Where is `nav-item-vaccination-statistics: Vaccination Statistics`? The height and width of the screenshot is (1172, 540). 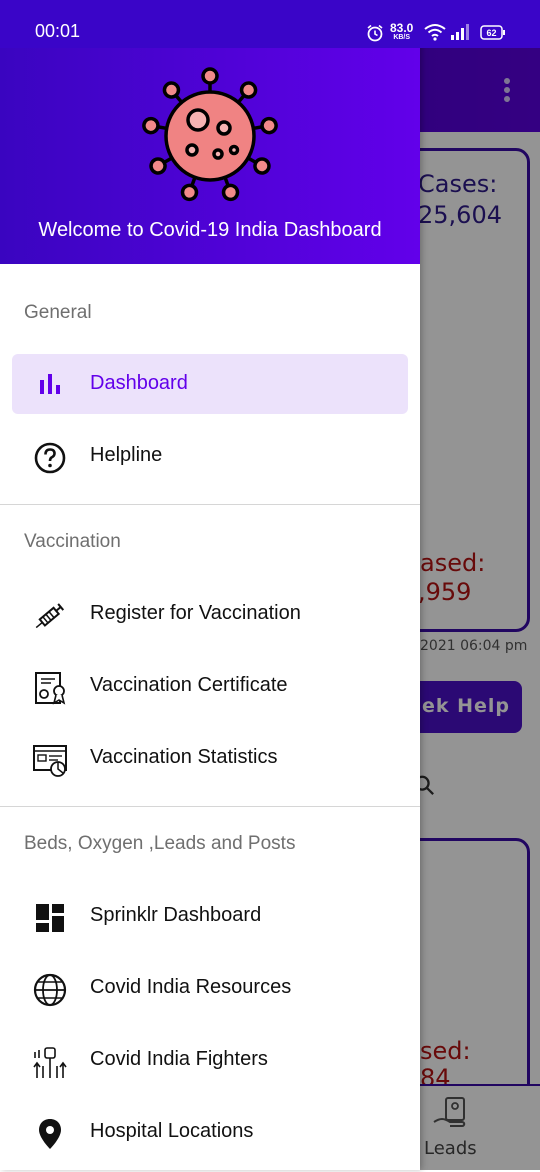 nav-item-vaccination-statistics: Vaccination Statistics is located at coordinates (210, 758).